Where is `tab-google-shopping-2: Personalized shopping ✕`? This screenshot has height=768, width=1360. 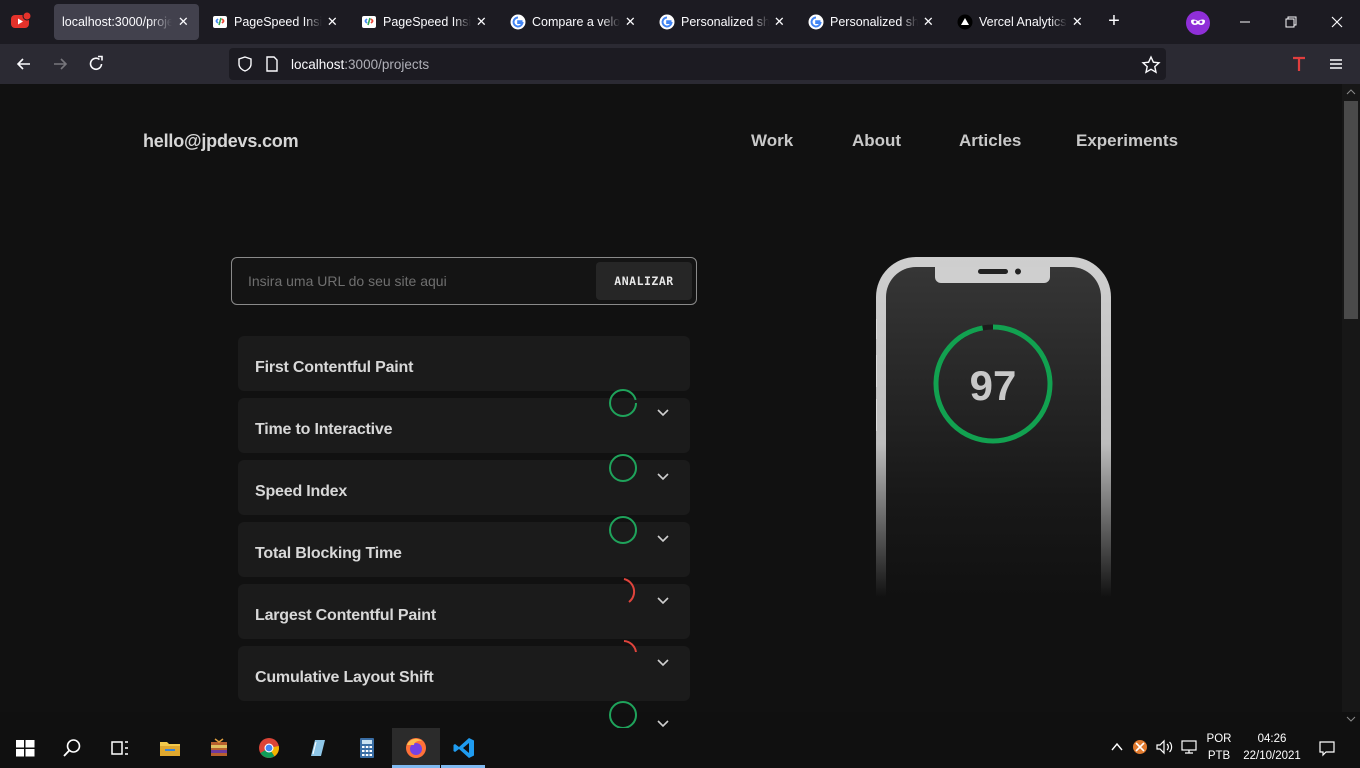
tab-google-shopping-2: Personalized shopping ✕ is located at coordinates (871, 22).